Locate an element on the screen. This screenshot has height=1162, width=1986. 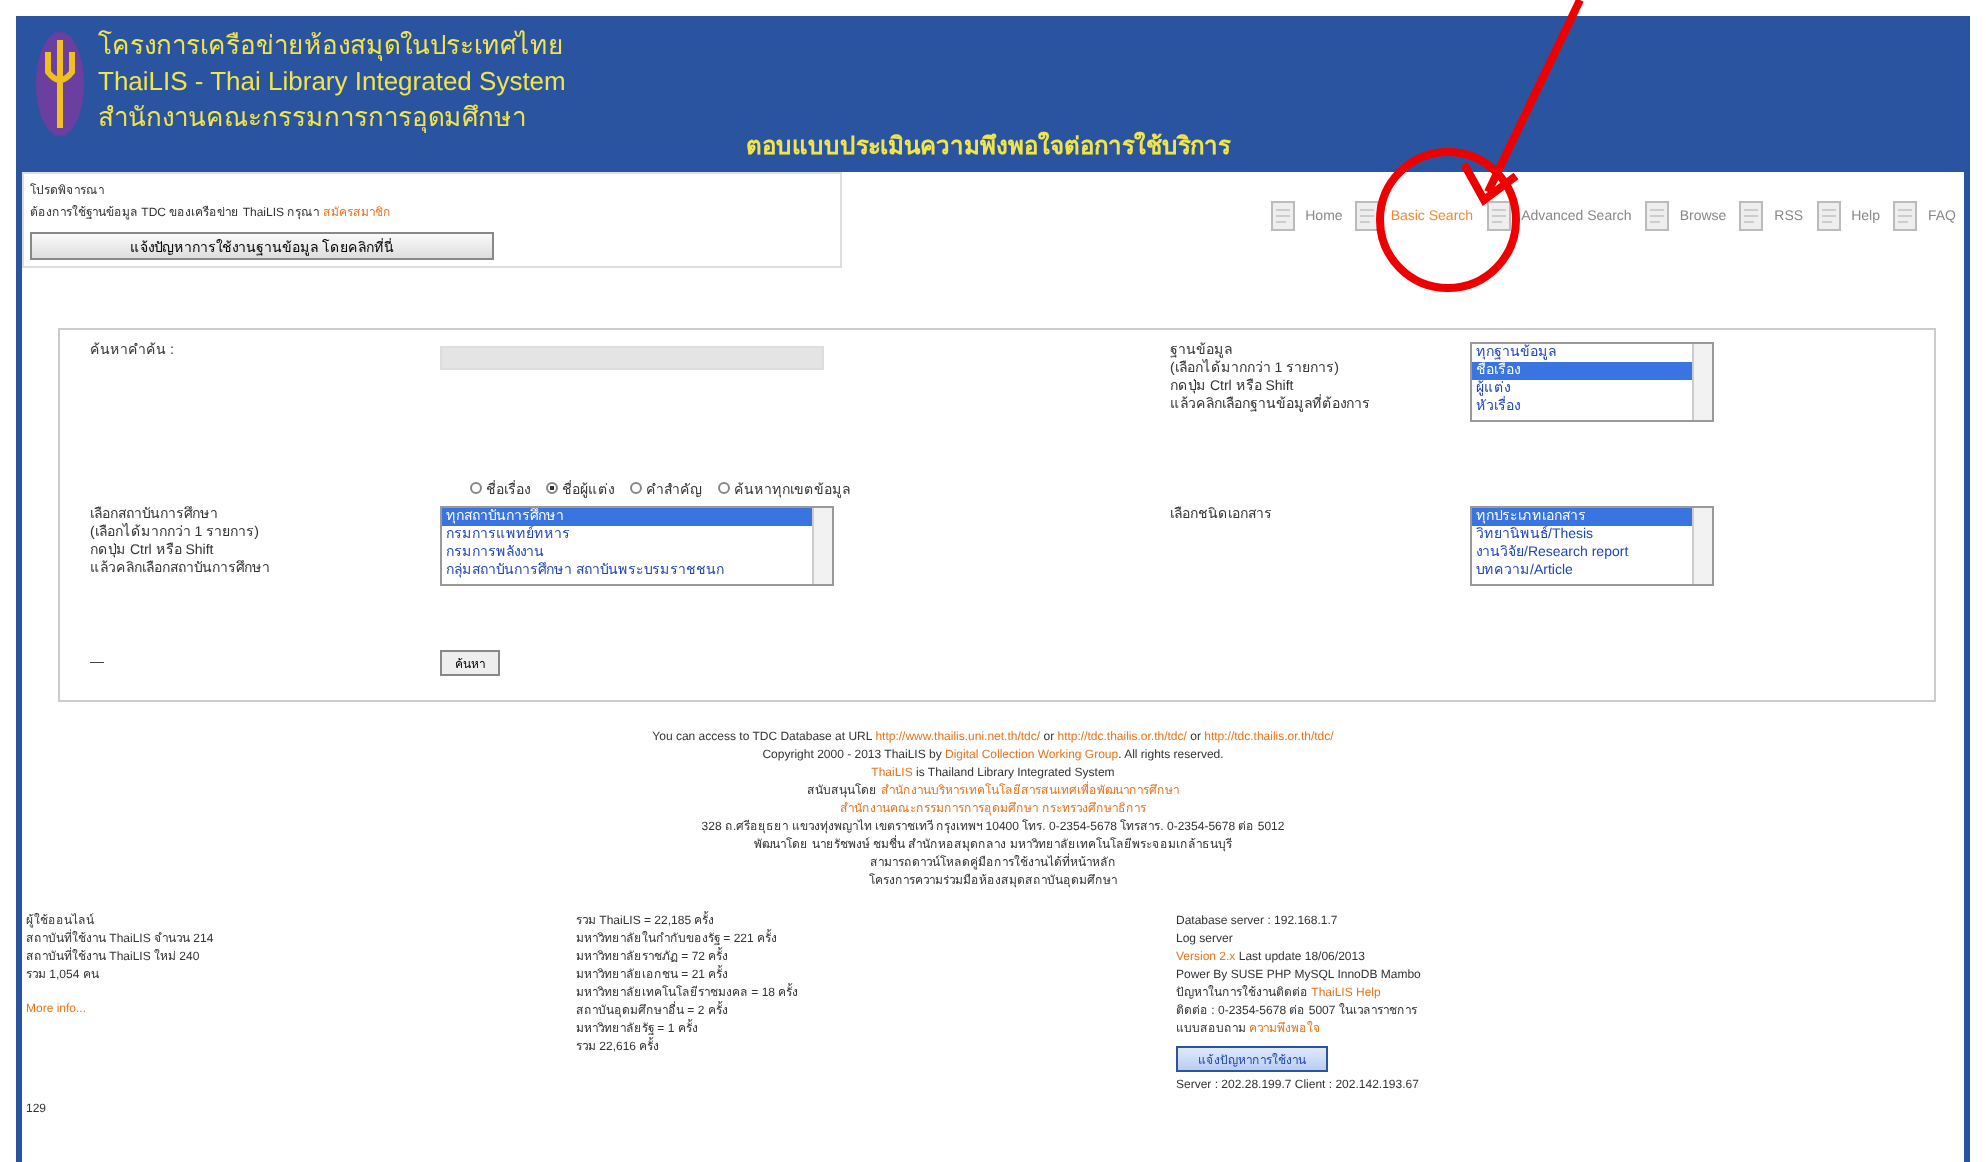
highlight-circle is located at coordinates (1448, 220).